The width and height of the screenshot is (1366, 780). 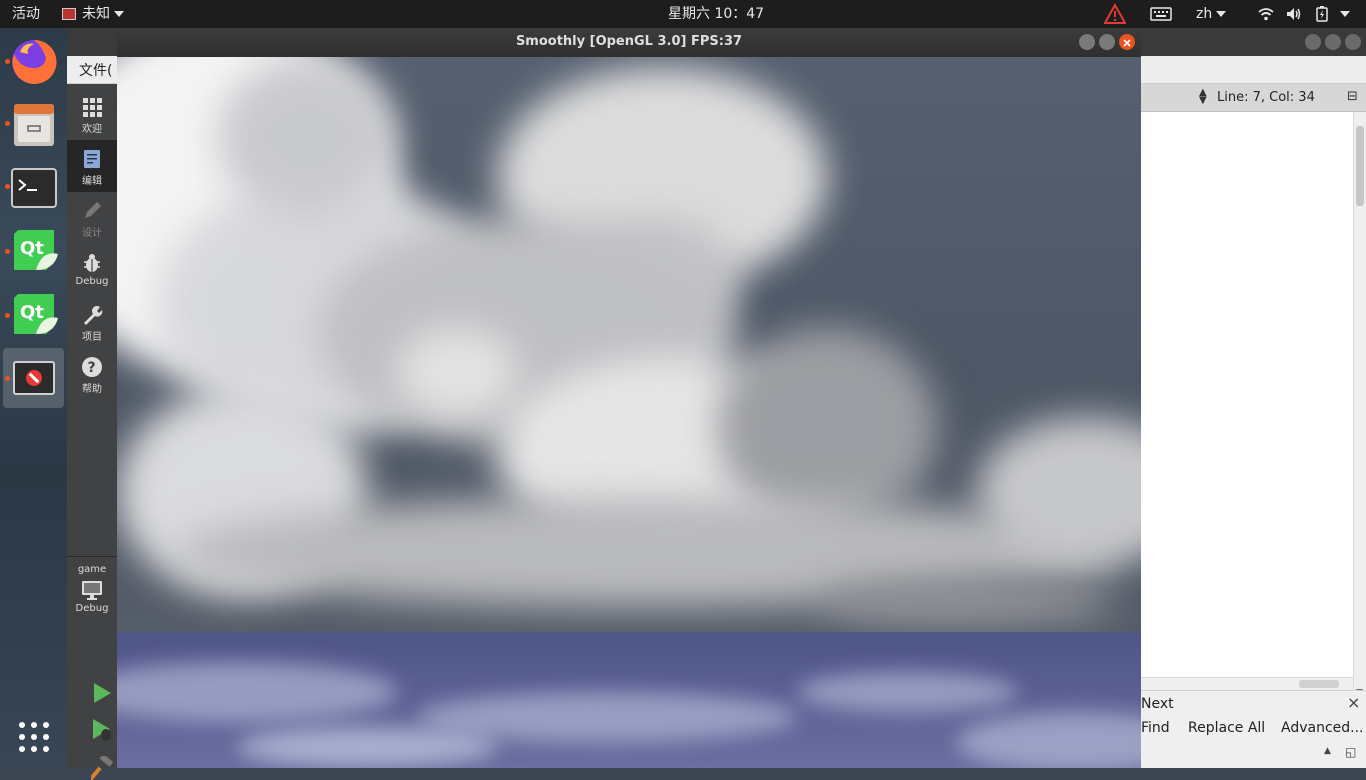 I want to click on svg-text: Qt, so click(x=32, y=312).